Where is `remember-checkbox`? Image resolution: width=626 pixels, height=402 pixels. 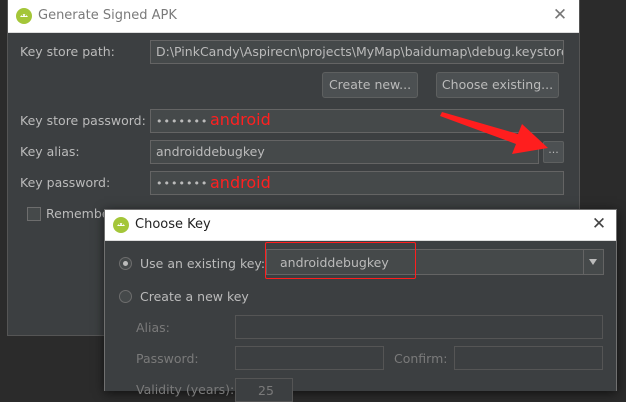
remember-checkbox is located at coordinates (34, 214).